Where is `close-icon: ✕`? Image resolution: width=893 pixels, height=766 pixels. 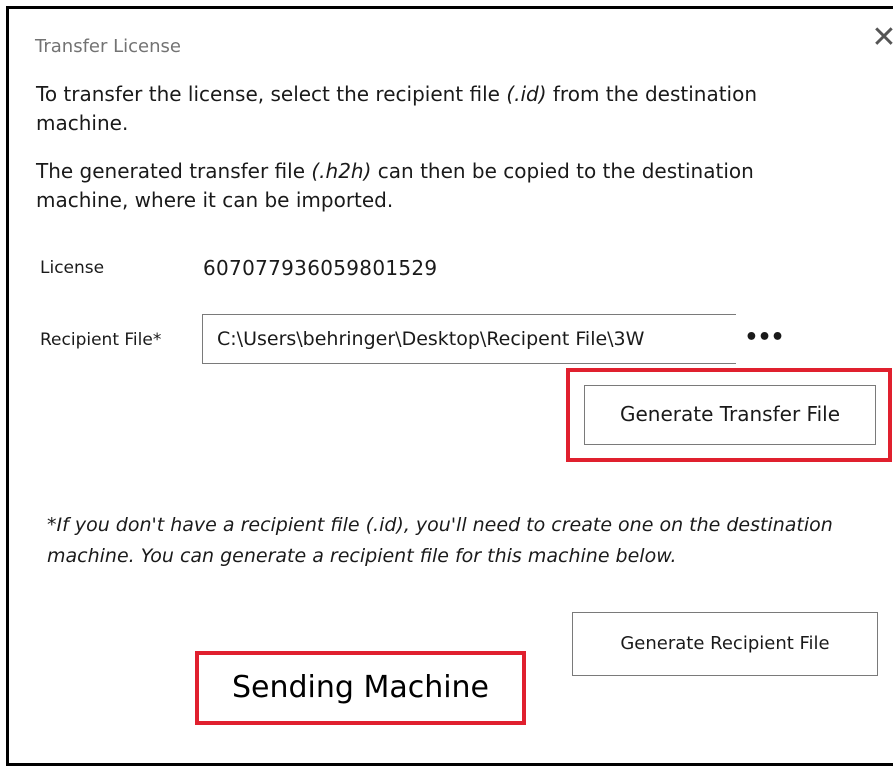 close-icon: ✕ is located at coordinates (881, 38).